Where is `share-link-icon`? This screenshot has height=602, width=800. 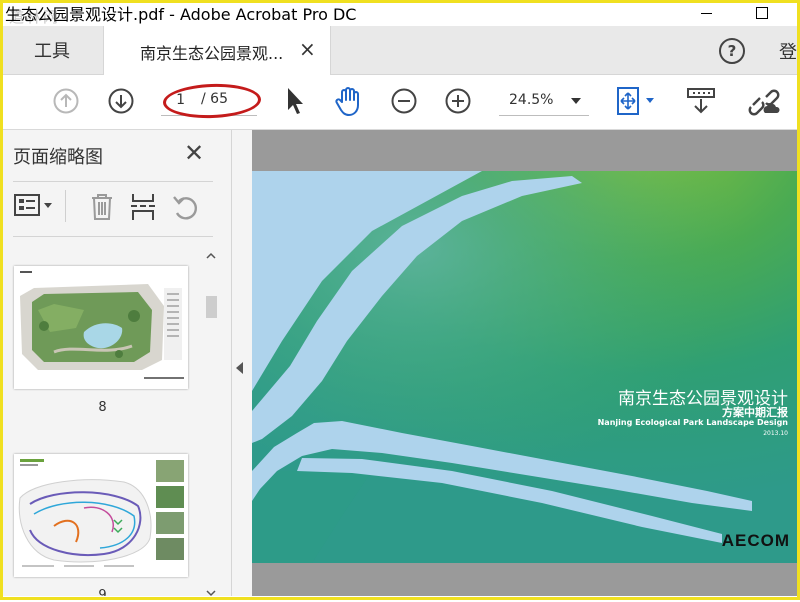
share-link-icon is located at coordinates (764, 103).